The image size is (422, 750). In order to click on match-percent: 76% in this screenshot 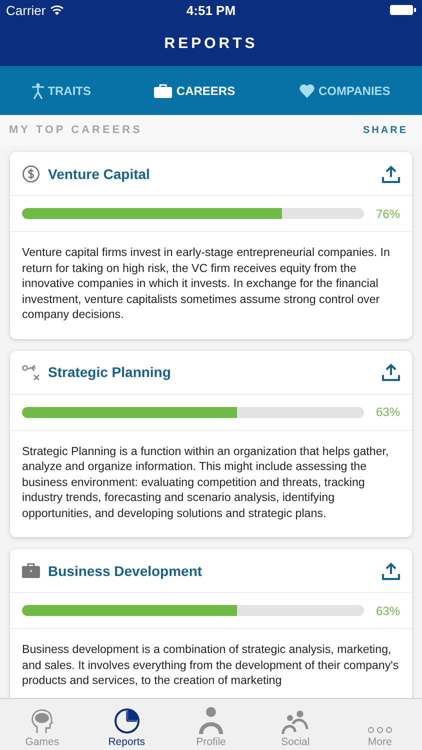, I will do `click(387, 213)`.